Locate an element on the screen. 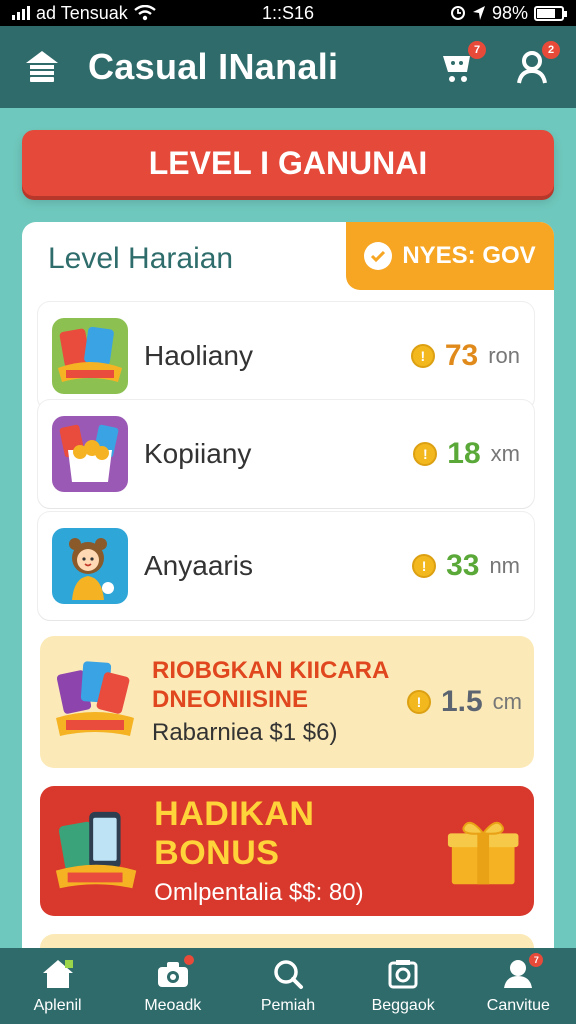 This screenshot has height=1024, width=576. level-banner-button: LEVEL I GANUNAI is located at coordinates (288, 163).